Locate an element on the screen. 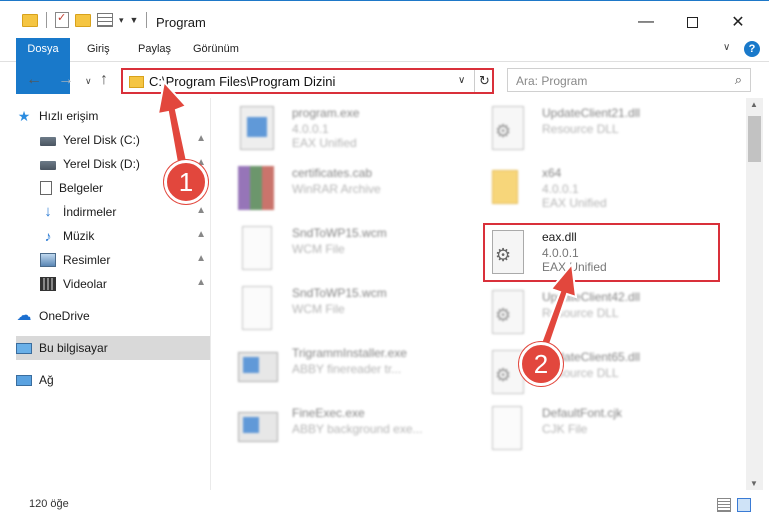 This screenshot has width=769, height=532. sidebar-item-label: Belgeler is located at coordinates (81, 188).